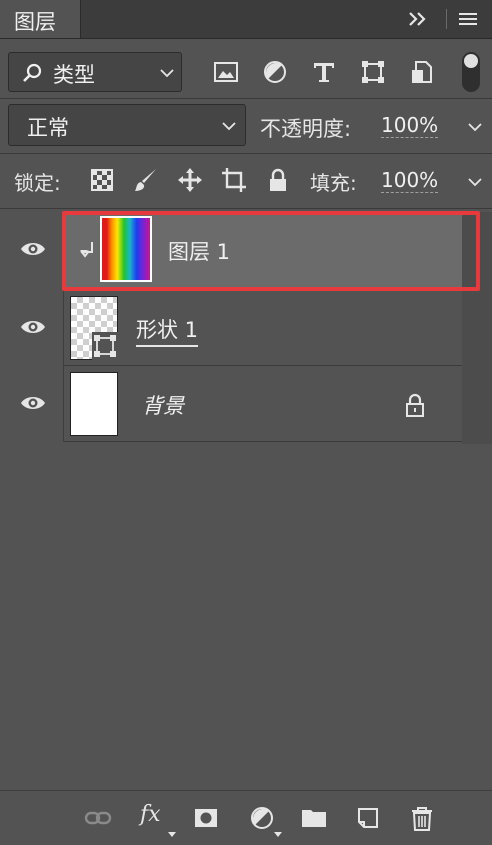  Describe the element at coordinates (410, 125) in the screenshot. I see `opacity-value: 100%` at that location.